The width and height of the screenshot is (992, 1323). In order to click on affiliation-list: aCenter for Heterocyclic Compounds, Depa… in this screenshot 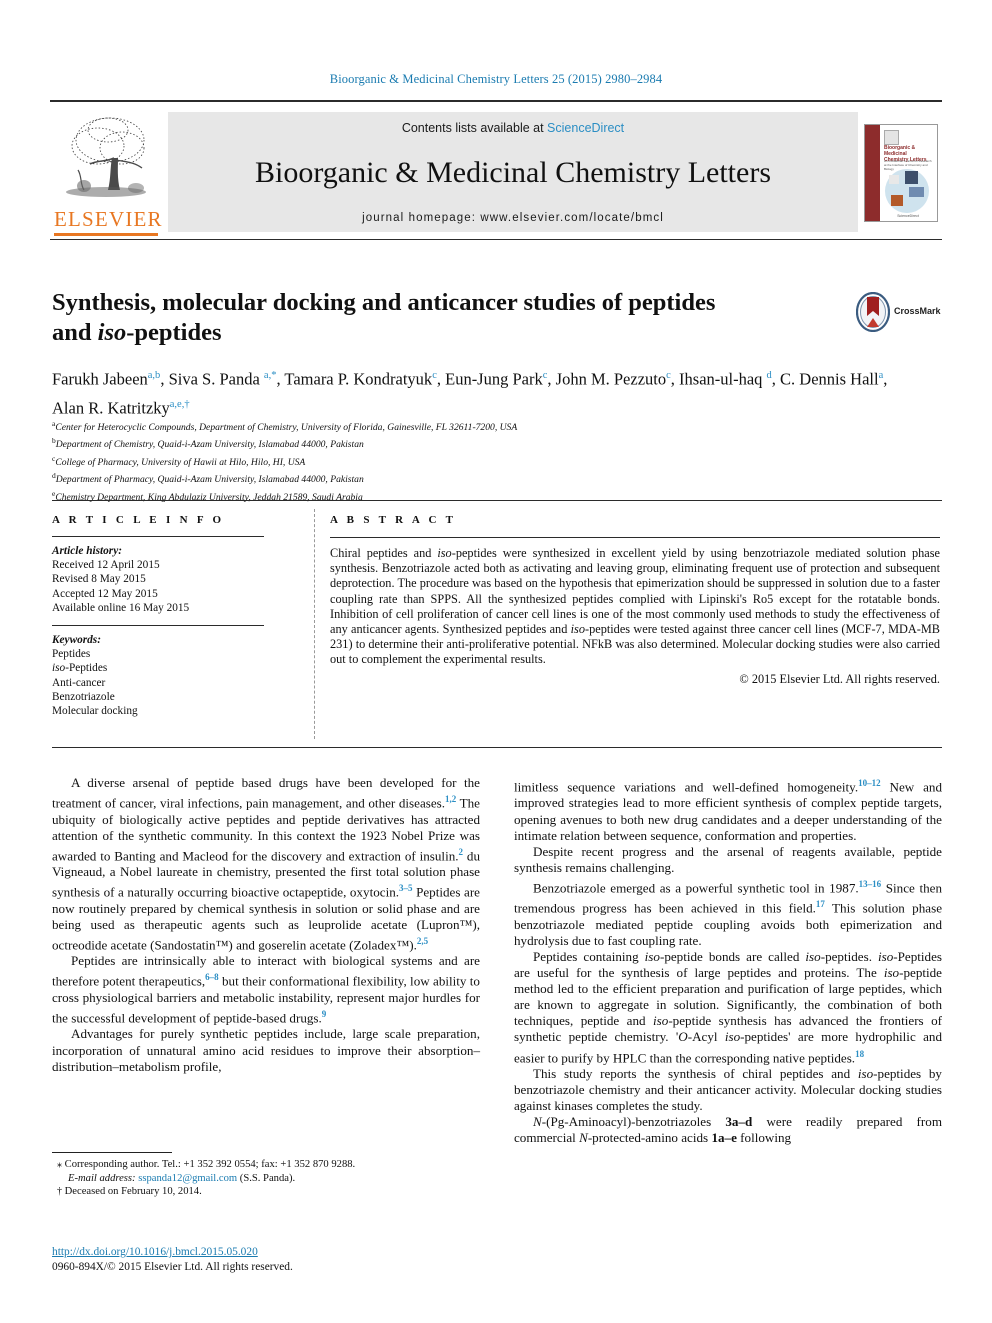, I will do `click(402, 460)`.